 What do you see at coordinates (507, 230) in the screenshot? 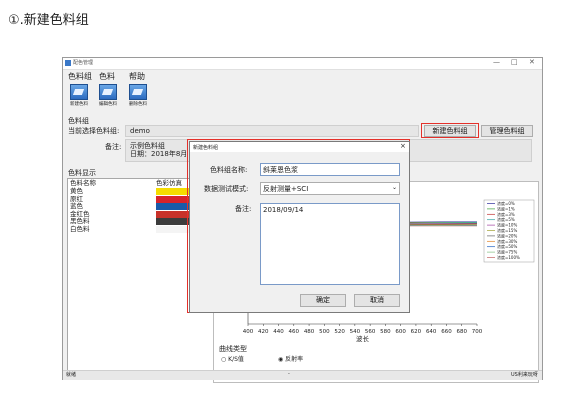
I see `legend-entry: 浓度=15%` at bounding box center [507, 230].